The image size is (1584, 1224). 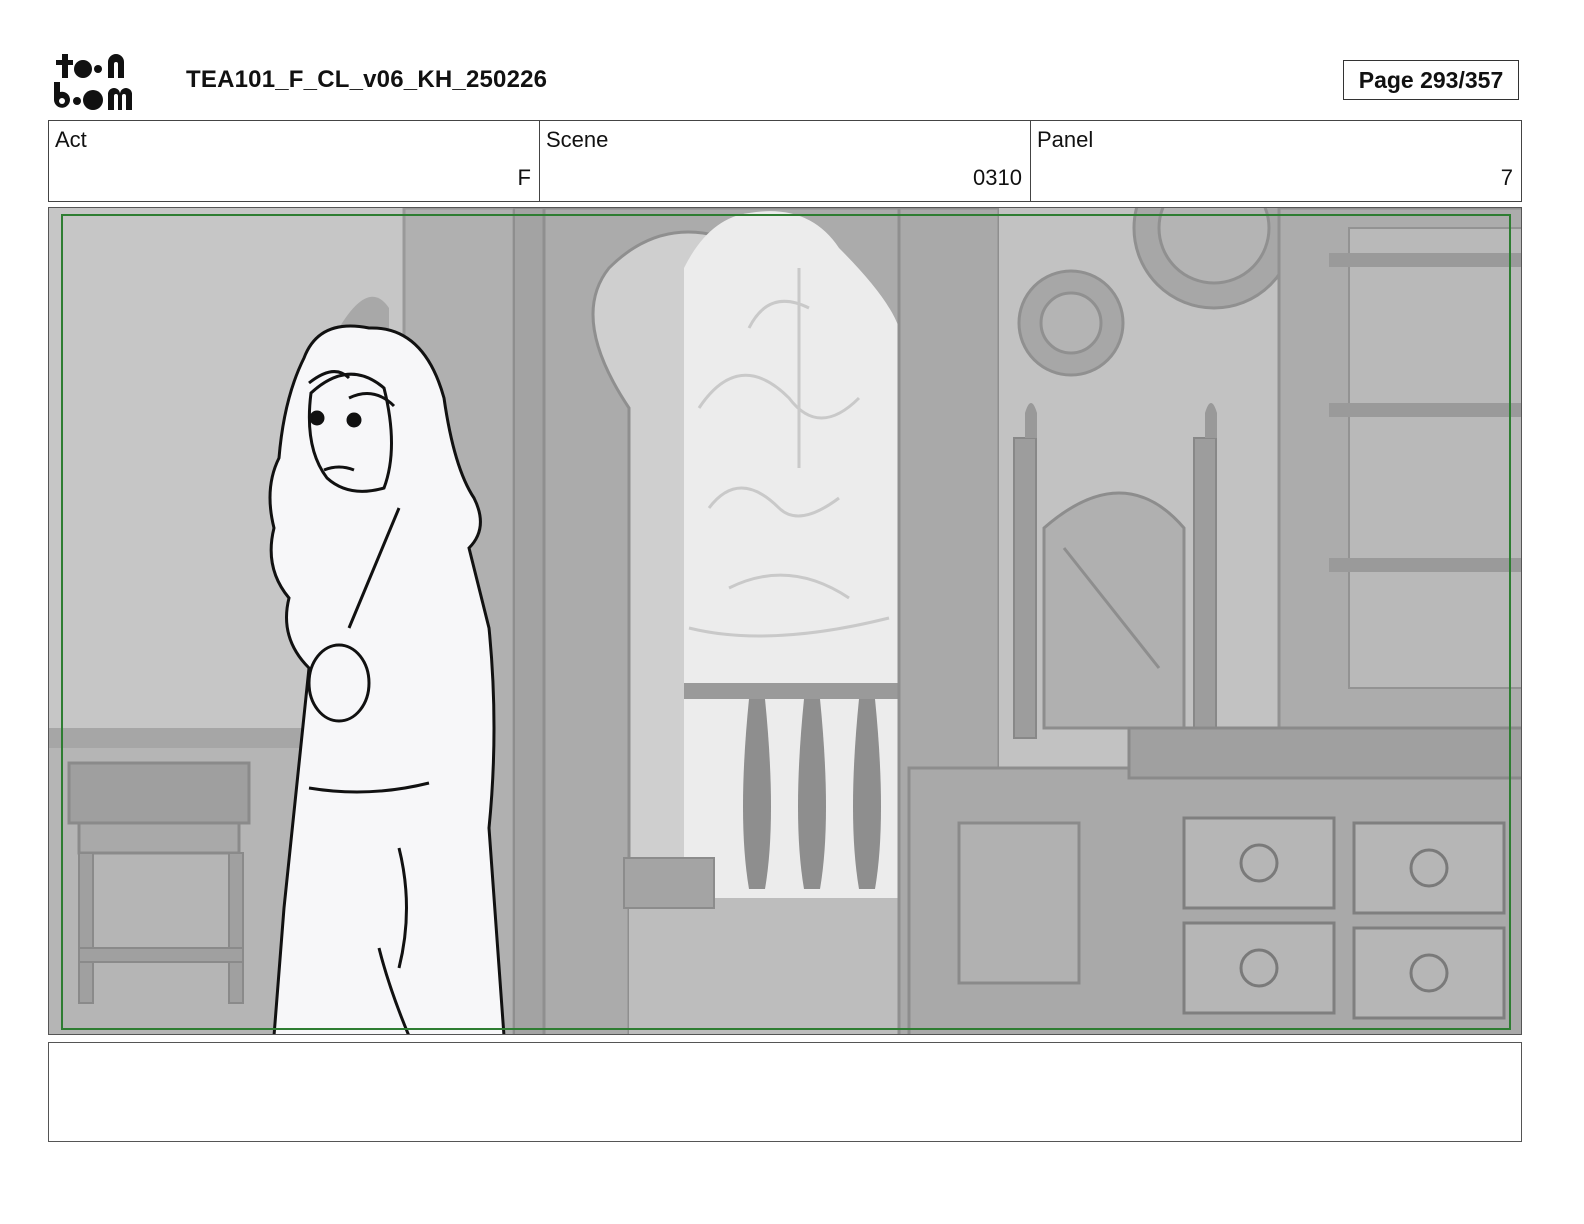 I want to click on scene-cell: Scene 0310, so click(x=785, y=161).